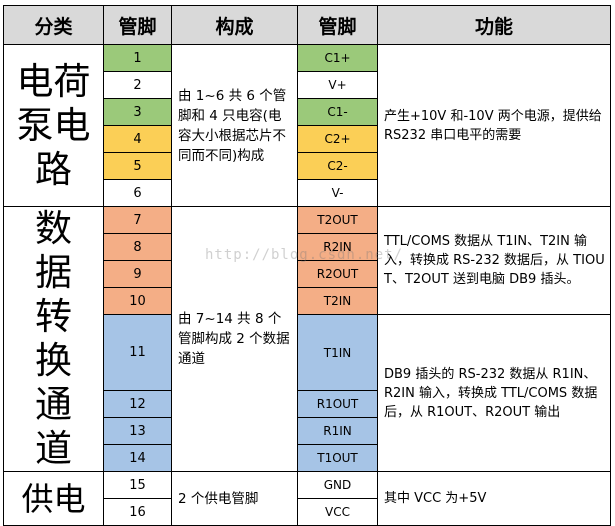 The width and height of the screenshot is (615, 526). I want to click on pin-number: 13, so click(137, 431).